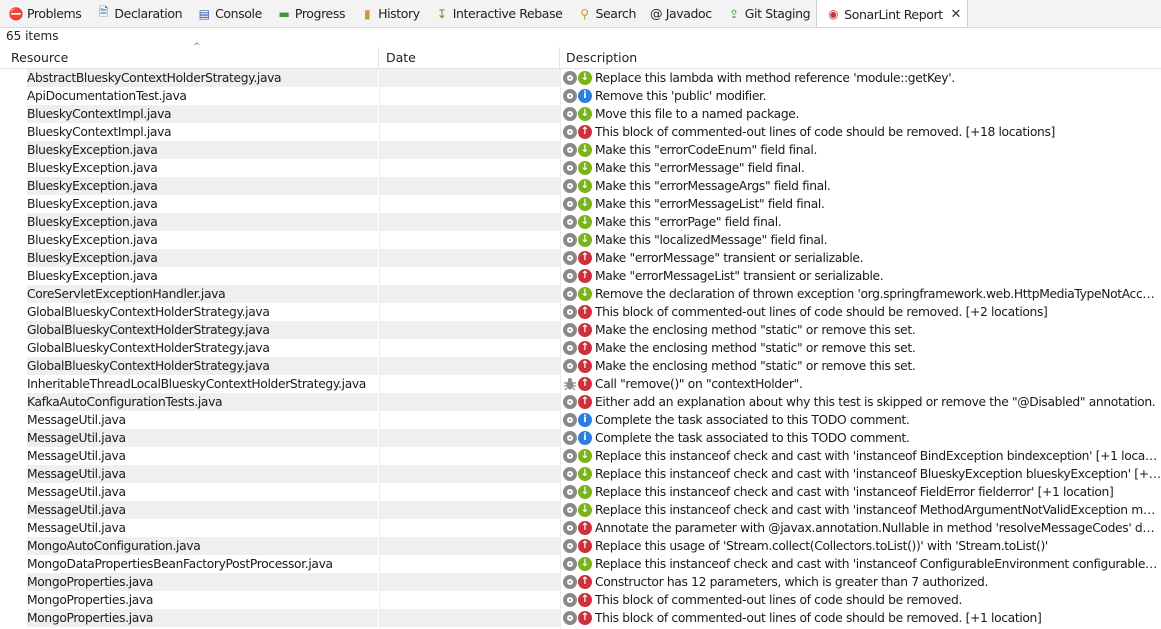 The image size is (1161, 629). Describe the element at coordinates (202, 402) in the screenshot. I see `resource-cell: KafkaAutoConfigurationTests.java` at that location.